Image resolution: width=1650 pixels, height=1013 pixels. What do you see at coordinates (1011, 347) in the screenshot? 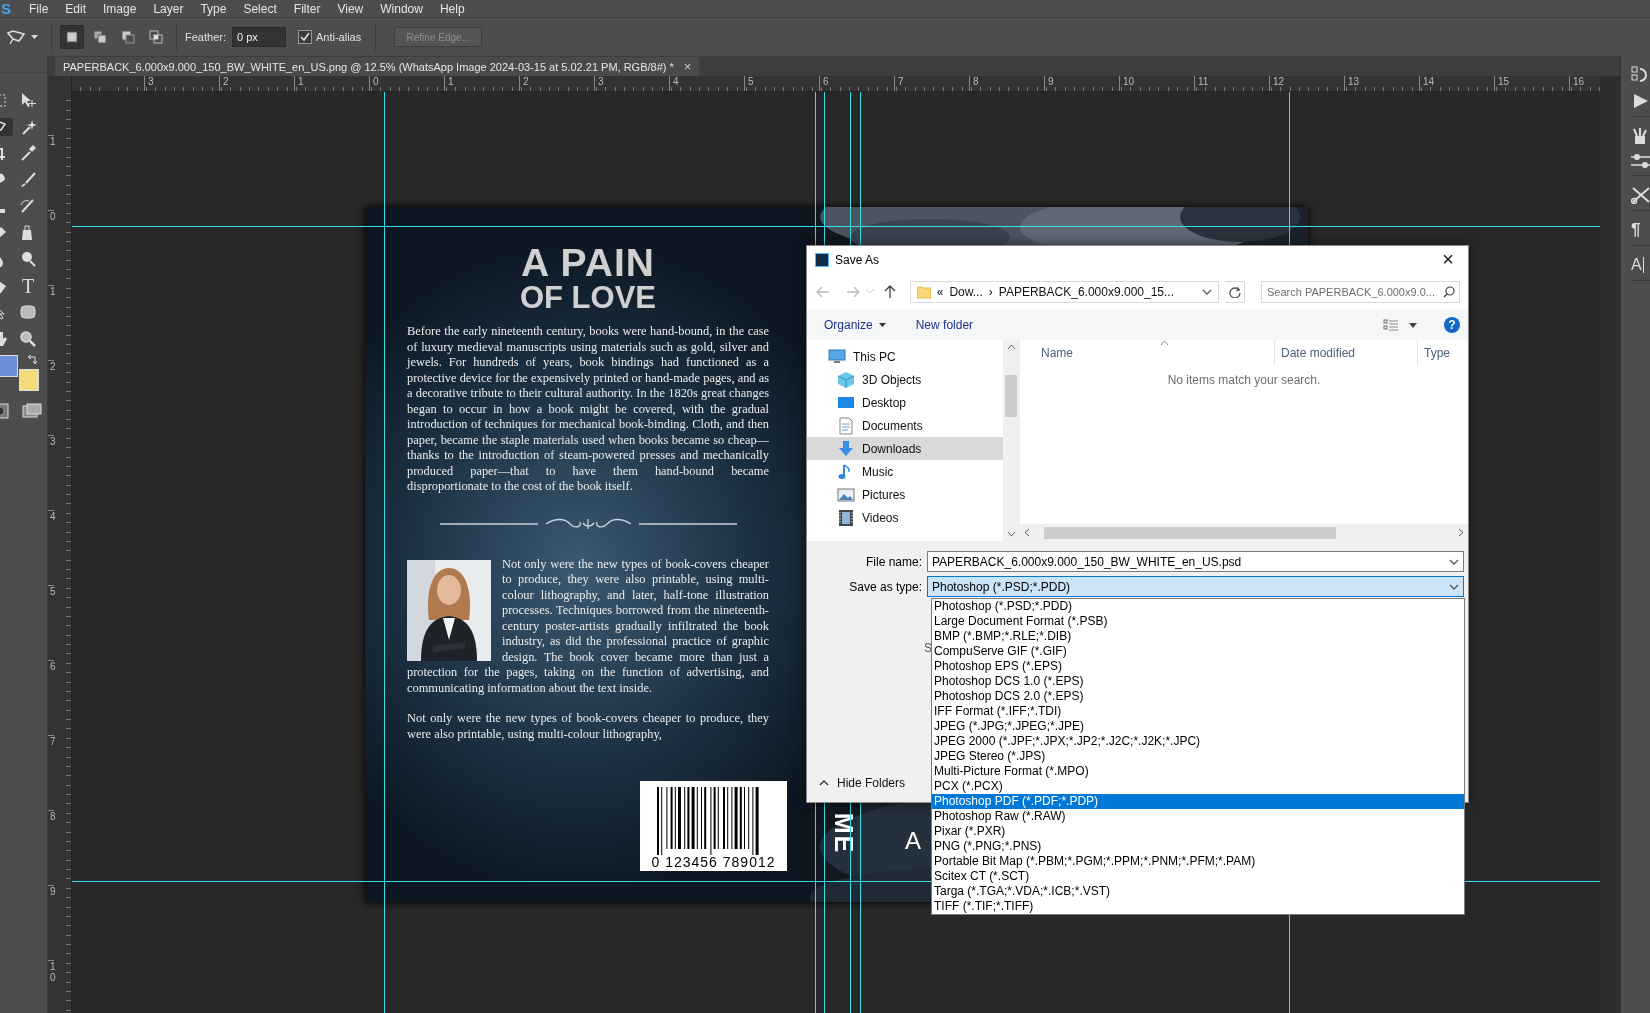
I see `scroll-up-icon` at bounding box center [1011, 347].